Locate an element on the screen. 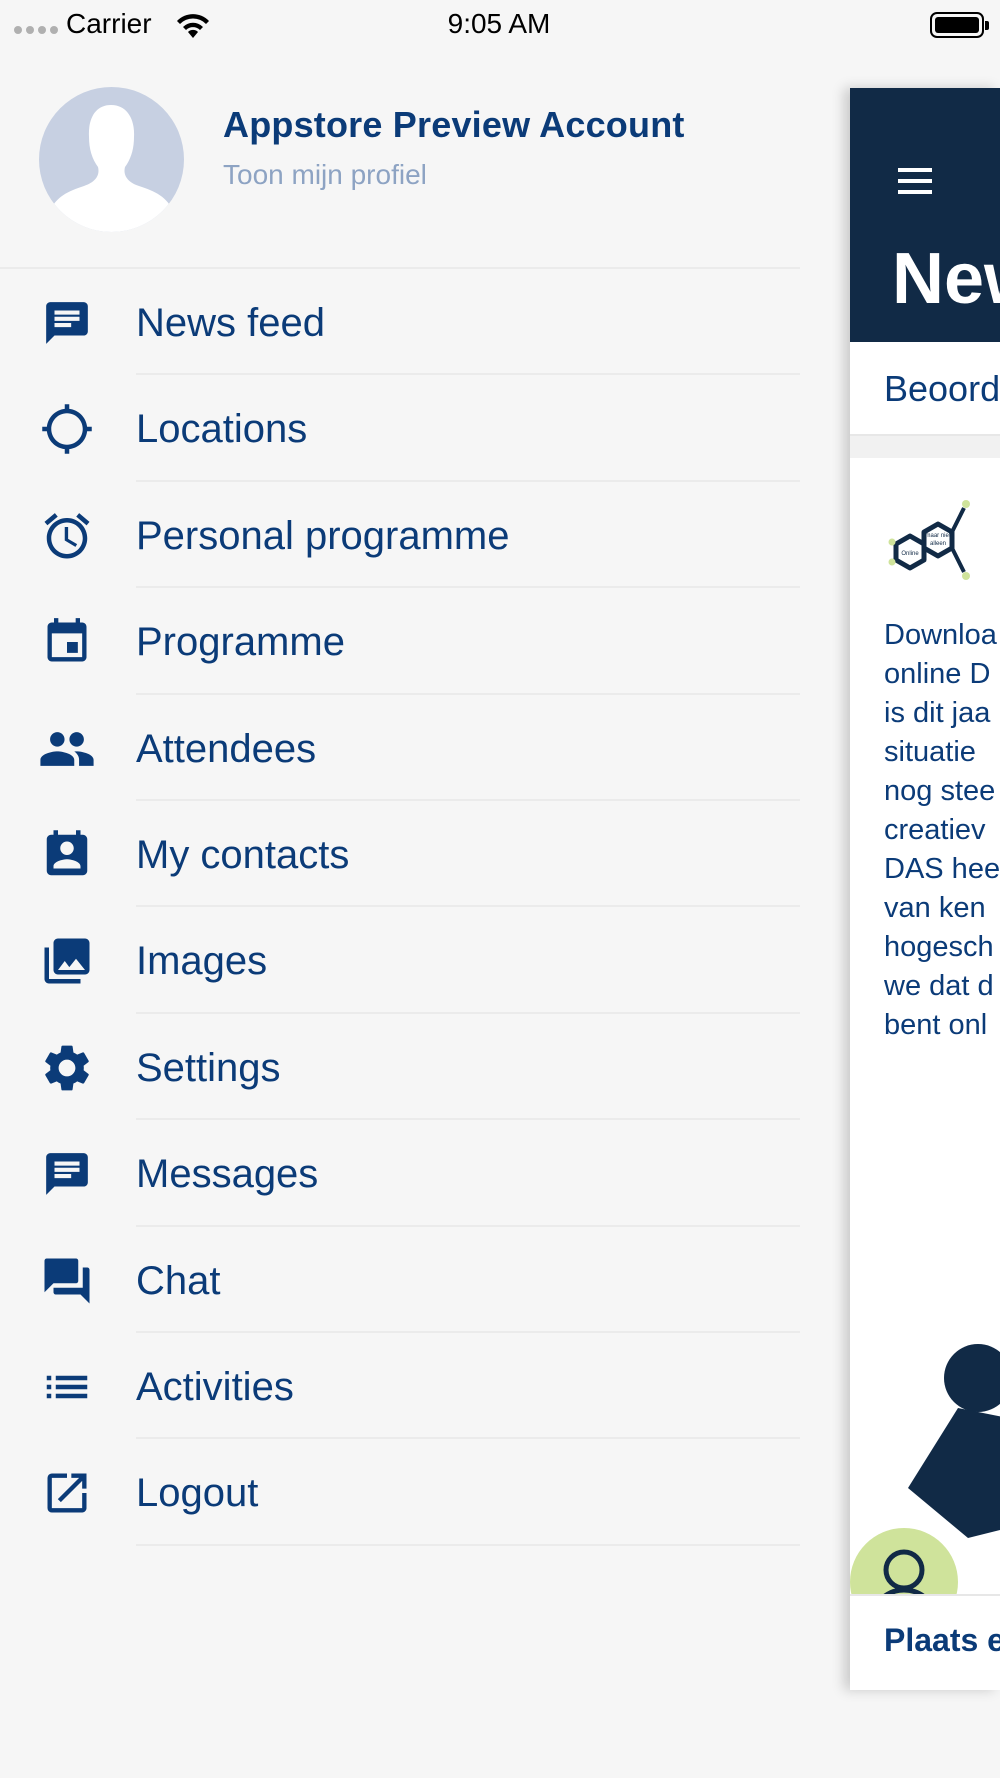 The width and height of the screenshot is (1000, 1778). clock: 9:05 AM is located at coordinates (499, 23).